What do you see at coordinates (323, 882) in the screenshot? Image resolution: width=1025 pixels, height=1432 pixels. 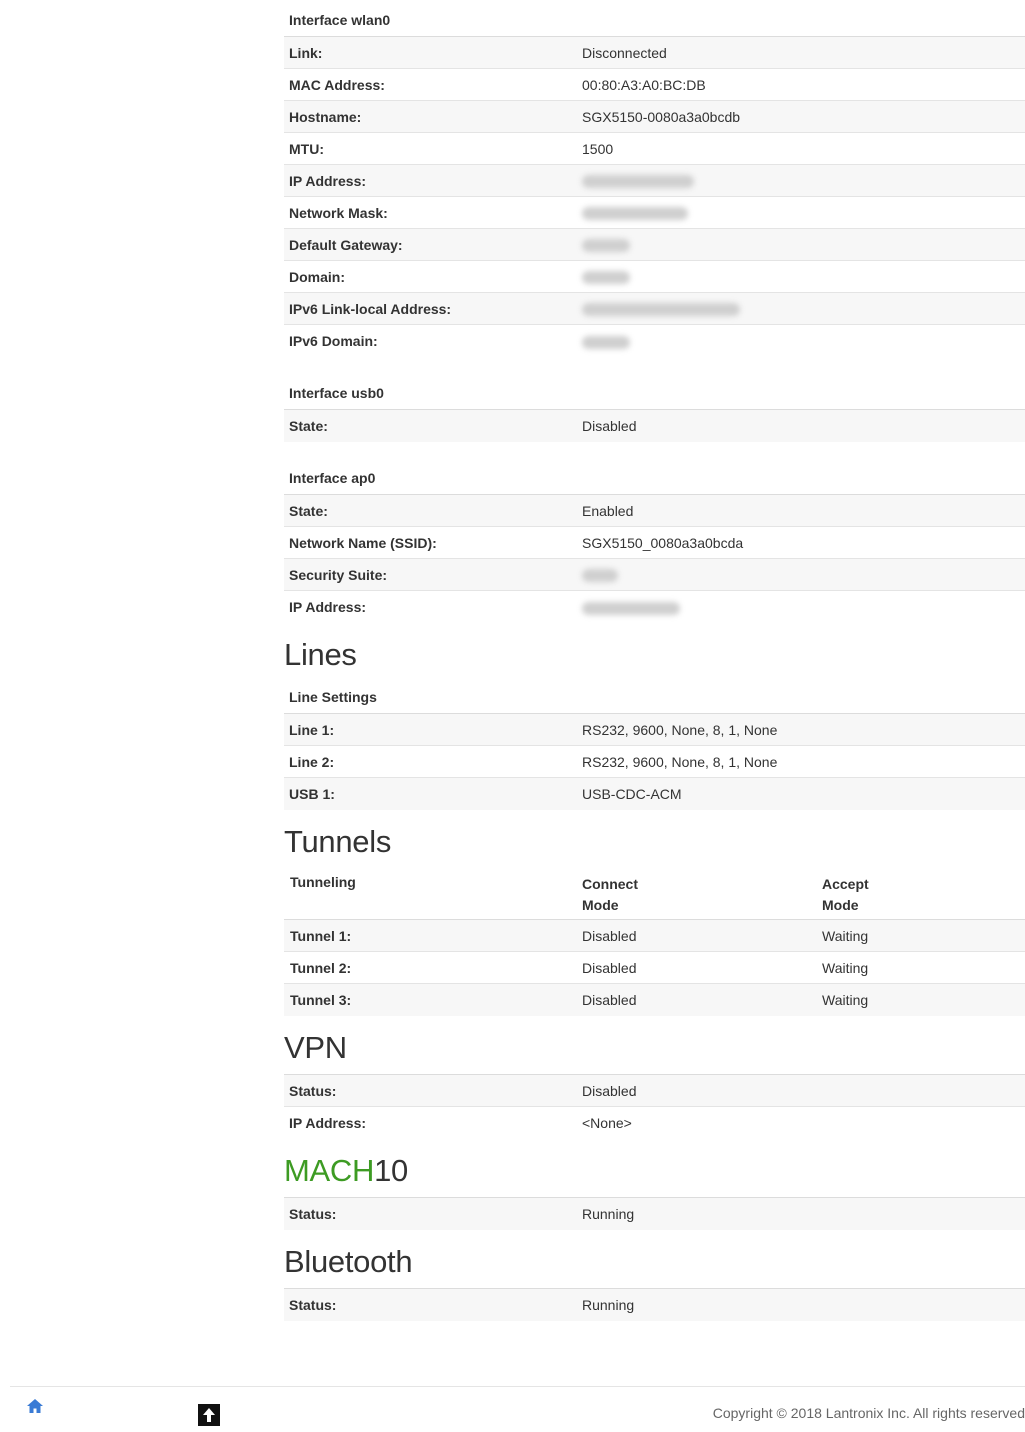 I see `col-tunneling: Tunneling` at bounding box center [323, 882].